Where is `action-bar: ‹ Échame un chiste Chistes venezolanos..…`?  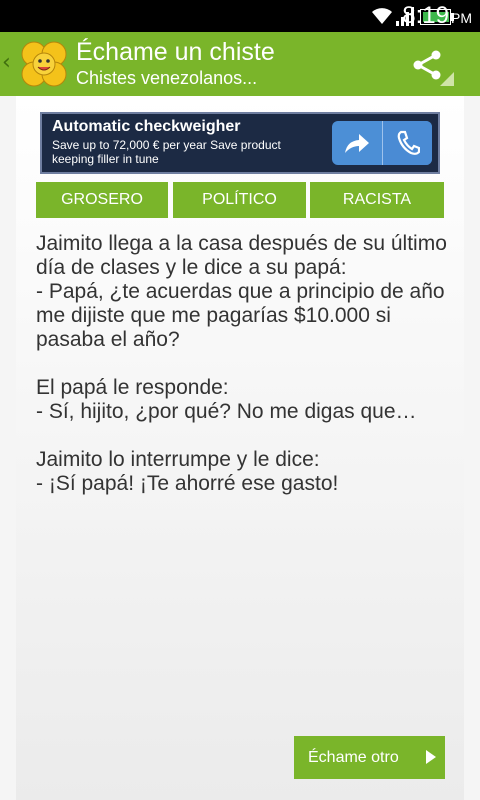 action-bar: ‹ Échame un chiste Chistes venezolanos..… is located at coordinates (240, 64).